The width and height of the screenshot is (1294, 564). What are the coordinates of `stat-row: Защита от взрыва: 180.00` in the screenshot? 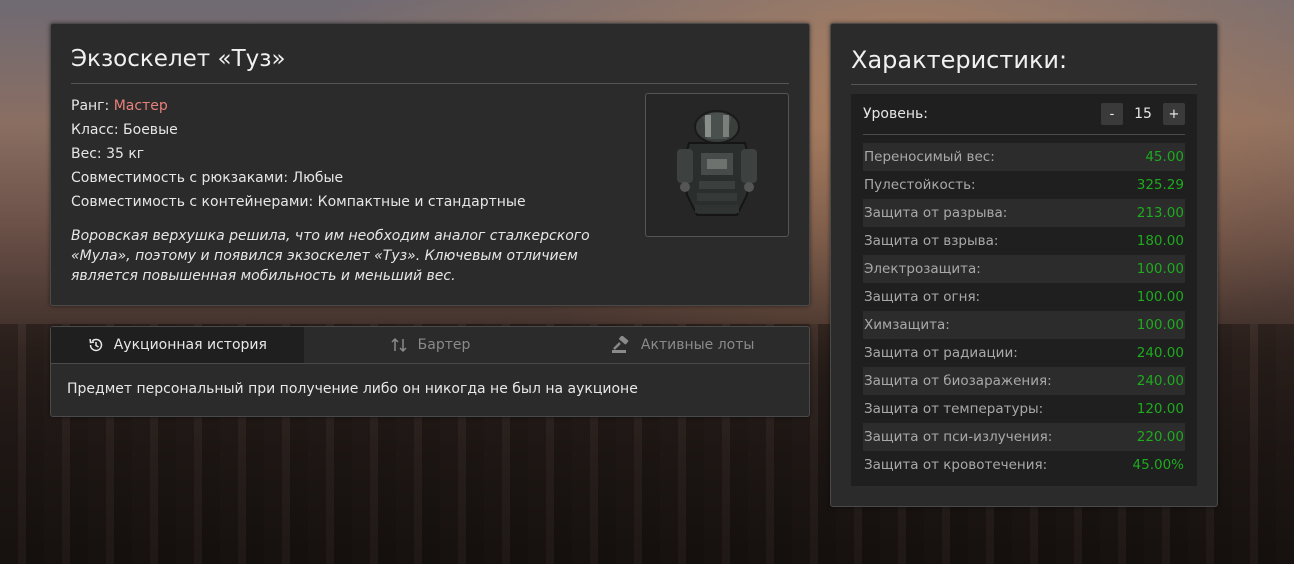 It's located at (1024, 241).